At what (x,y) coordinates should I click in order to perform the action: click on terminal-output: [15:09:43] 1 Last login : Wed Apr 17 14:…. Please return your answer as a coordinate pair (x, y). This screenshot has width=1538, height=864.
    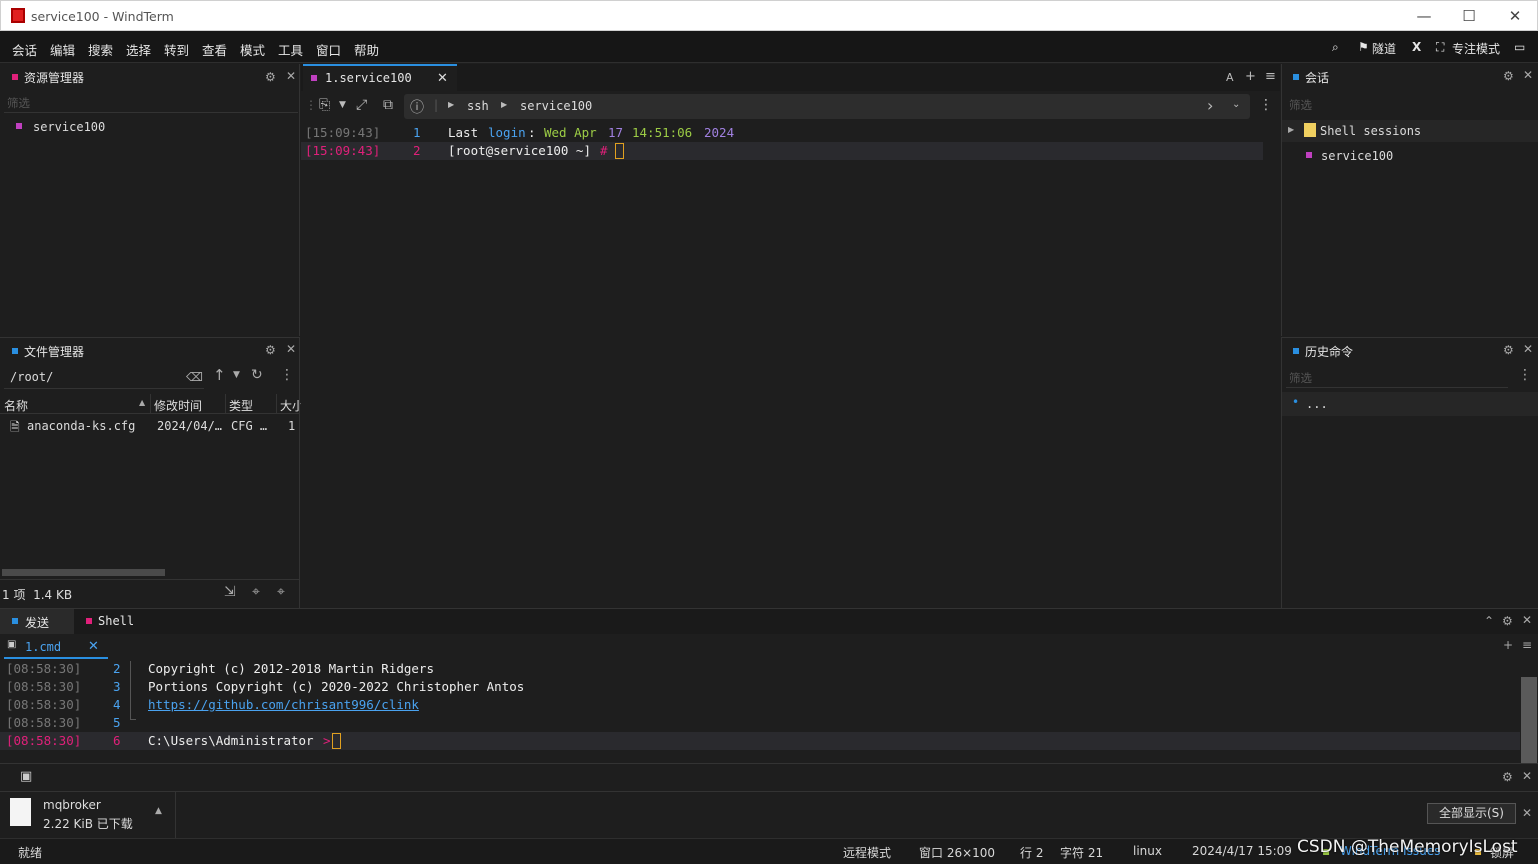
    Looking at the image, I should click on (790, 145).